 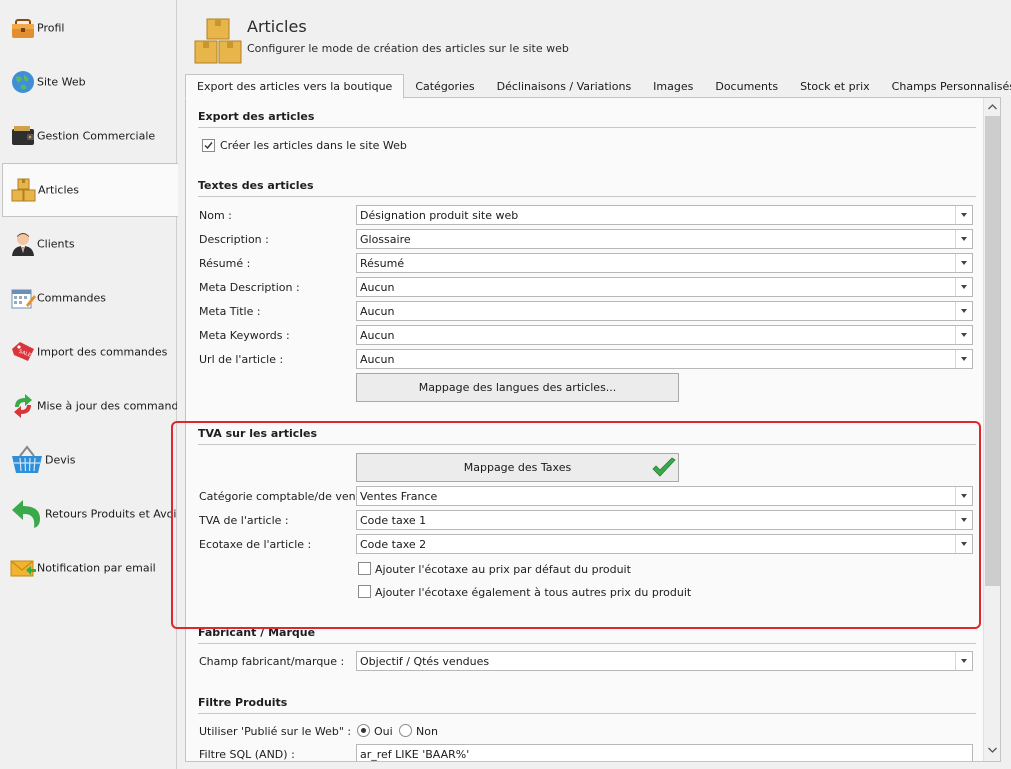 I want to click on sidebar-item-label: Commandes, so click(x=72, y=298).